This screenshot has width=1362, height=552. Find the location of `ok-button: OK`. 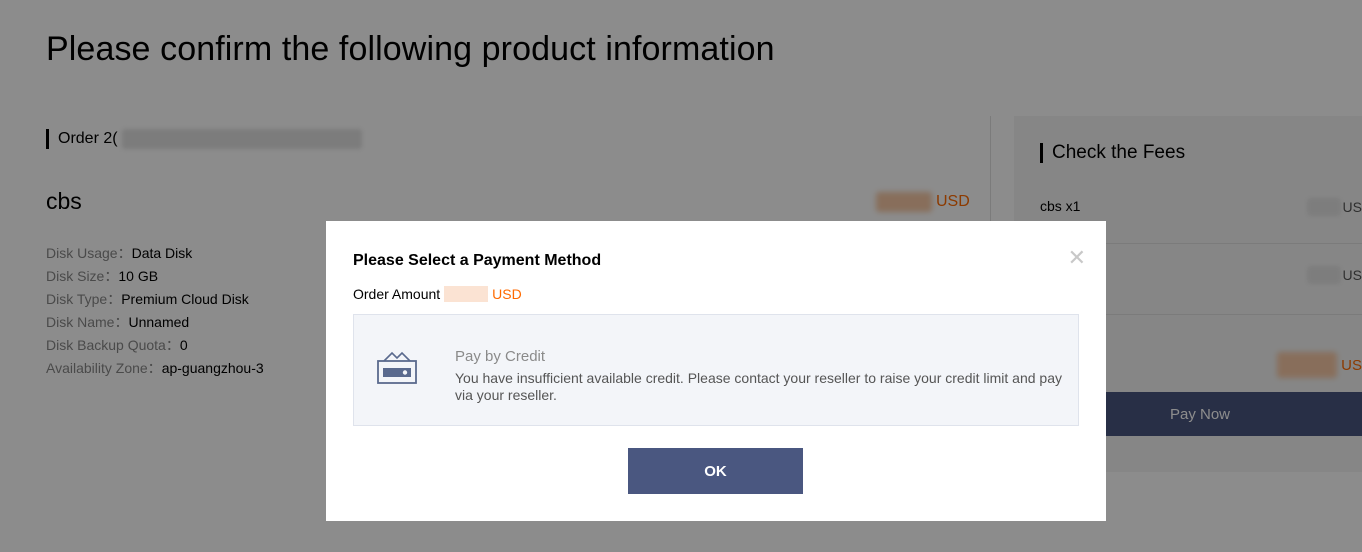

ok-button: OK is located at coordinates (715, 471).